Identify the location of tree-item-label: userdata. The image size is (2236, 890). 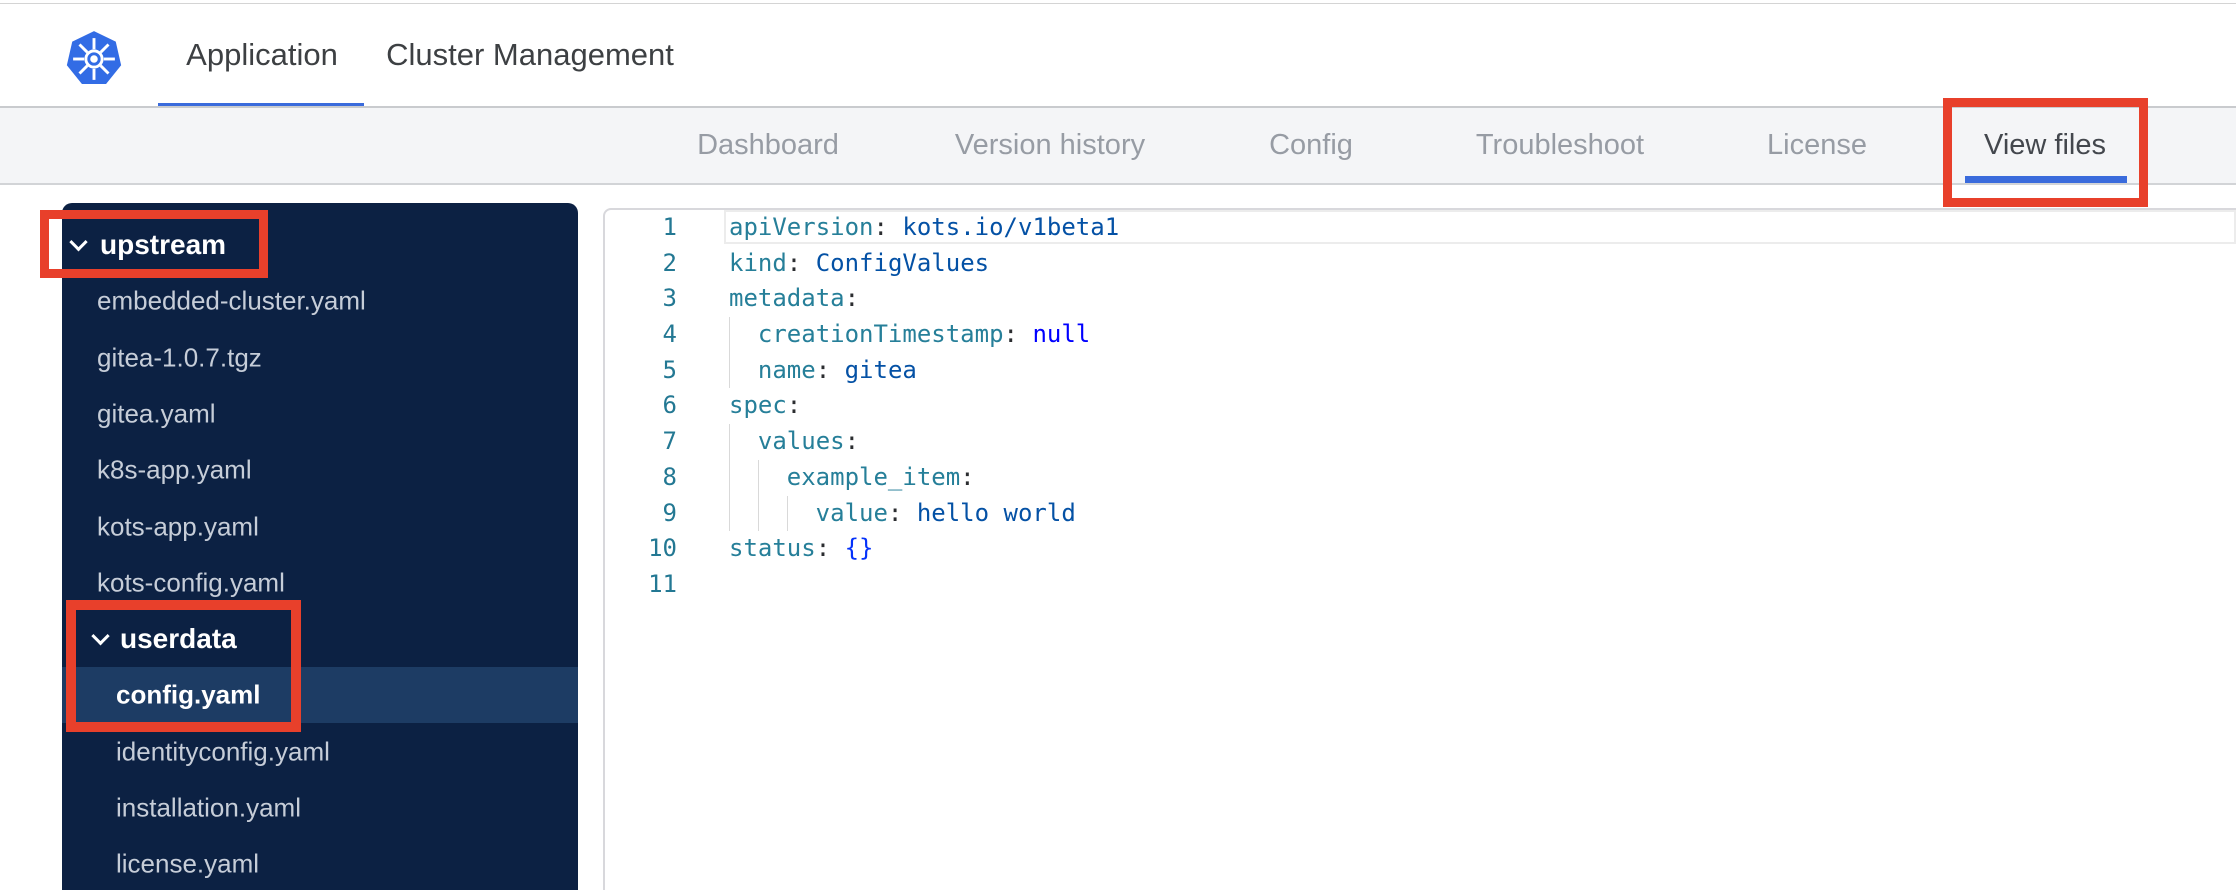
(178, 639).